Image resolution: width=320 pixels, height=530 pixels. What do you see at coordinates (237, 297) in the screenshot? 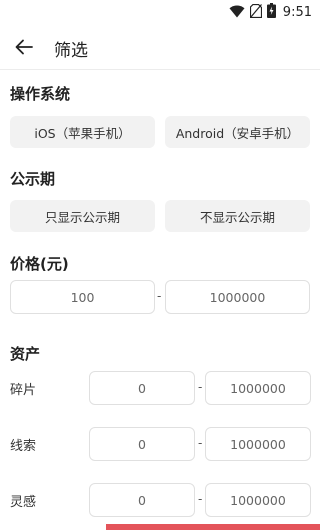
I see `price-max-input: 1000000` at bounding box center [237, 297].